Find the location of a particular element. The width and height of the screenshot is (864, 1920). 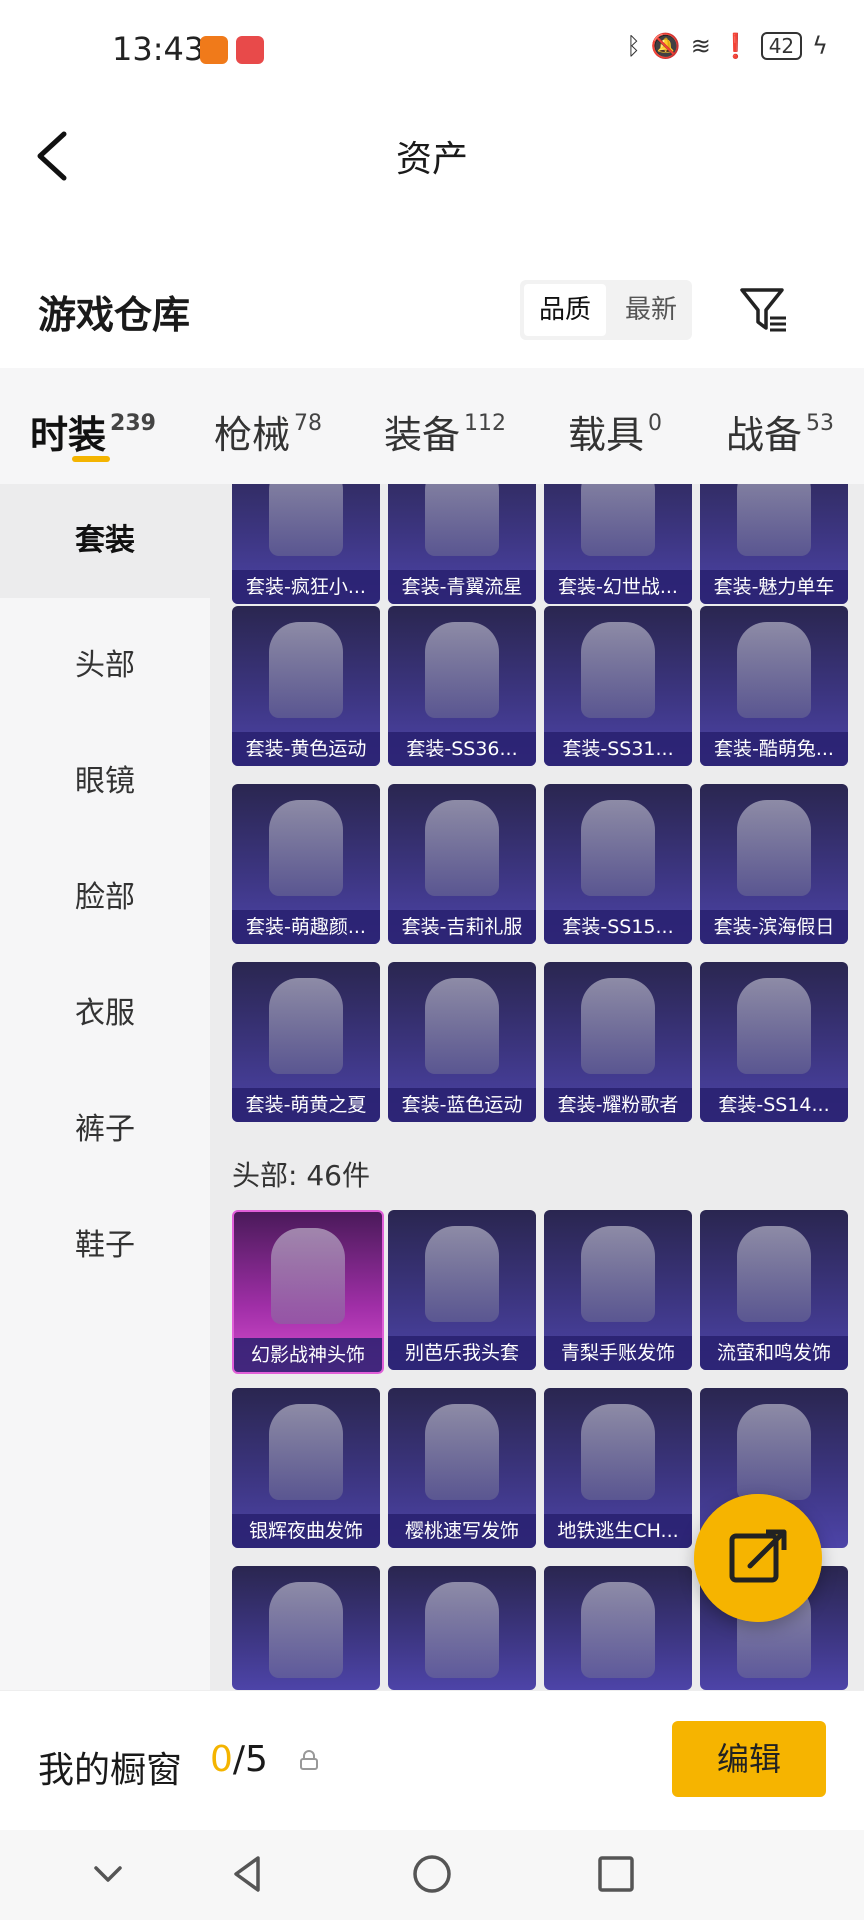

sidebar-item-suits: 套装 is located at coordinates (105, 541).